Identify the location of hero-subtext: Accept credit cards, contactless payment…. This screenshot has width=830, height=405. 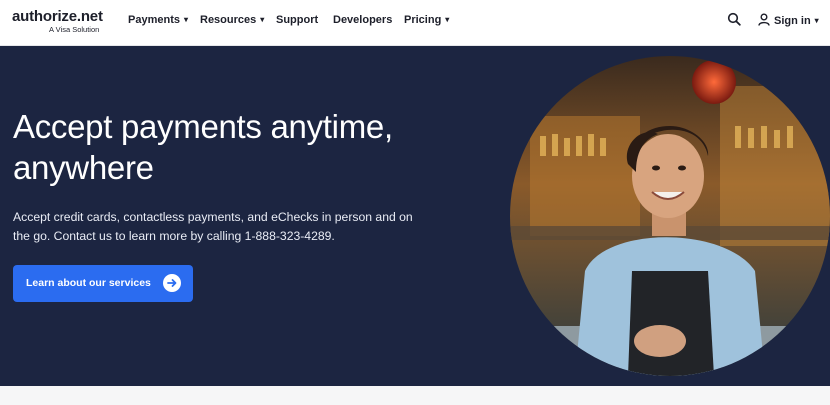
(213, 226).